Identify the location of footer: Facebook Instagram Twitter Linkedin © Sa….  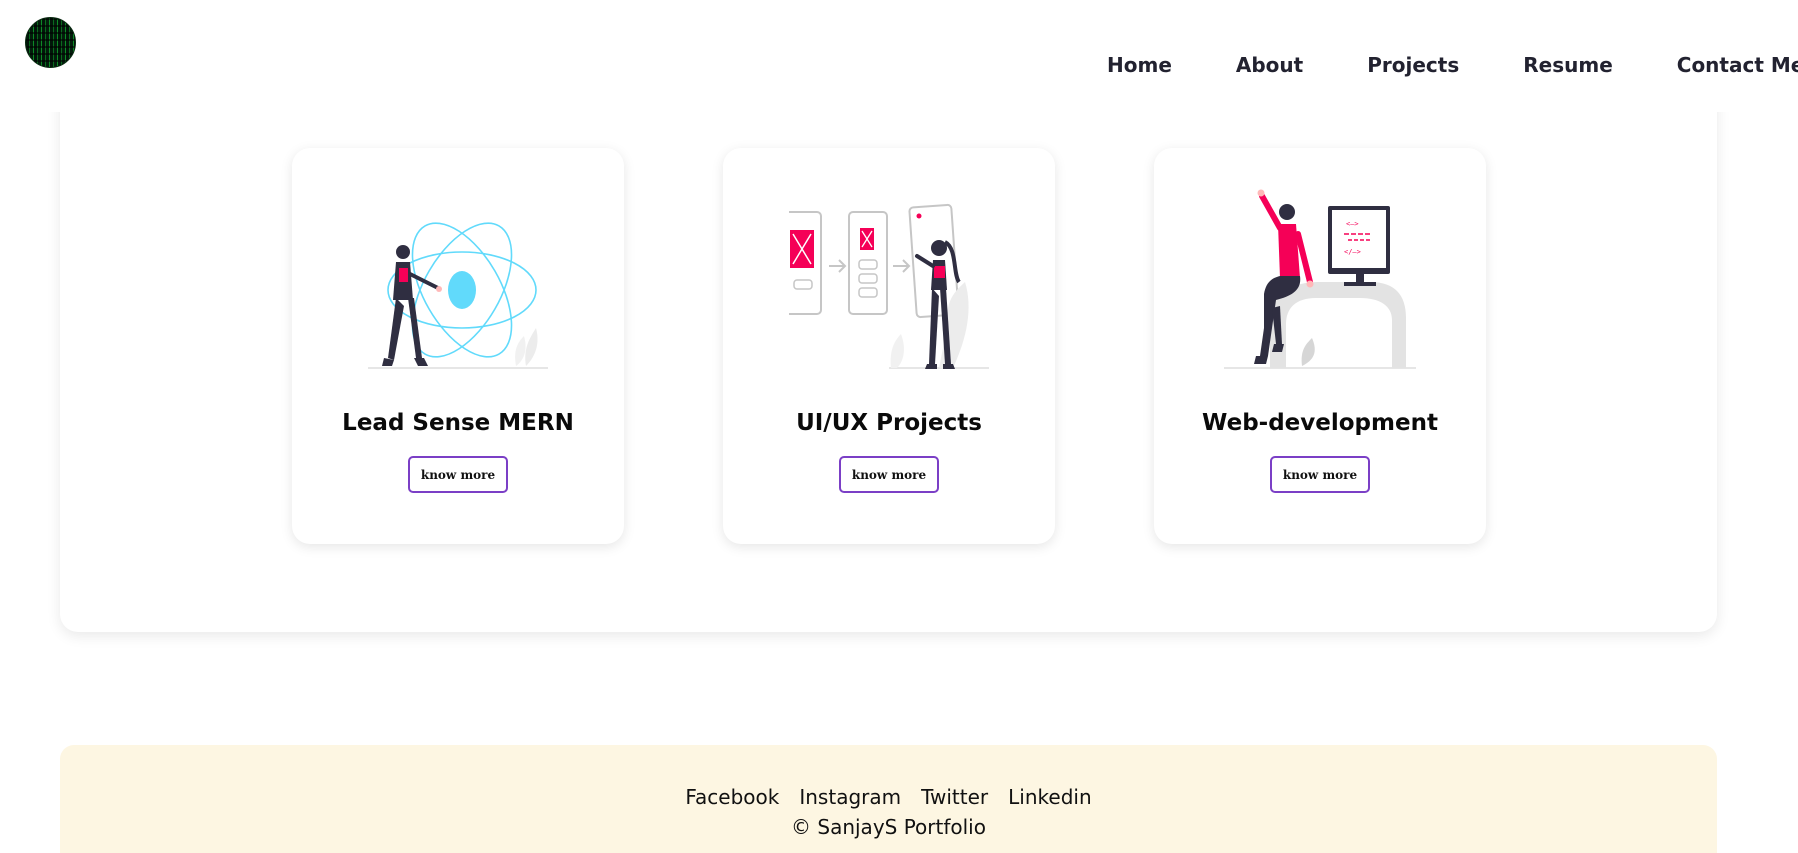
(888, 799).